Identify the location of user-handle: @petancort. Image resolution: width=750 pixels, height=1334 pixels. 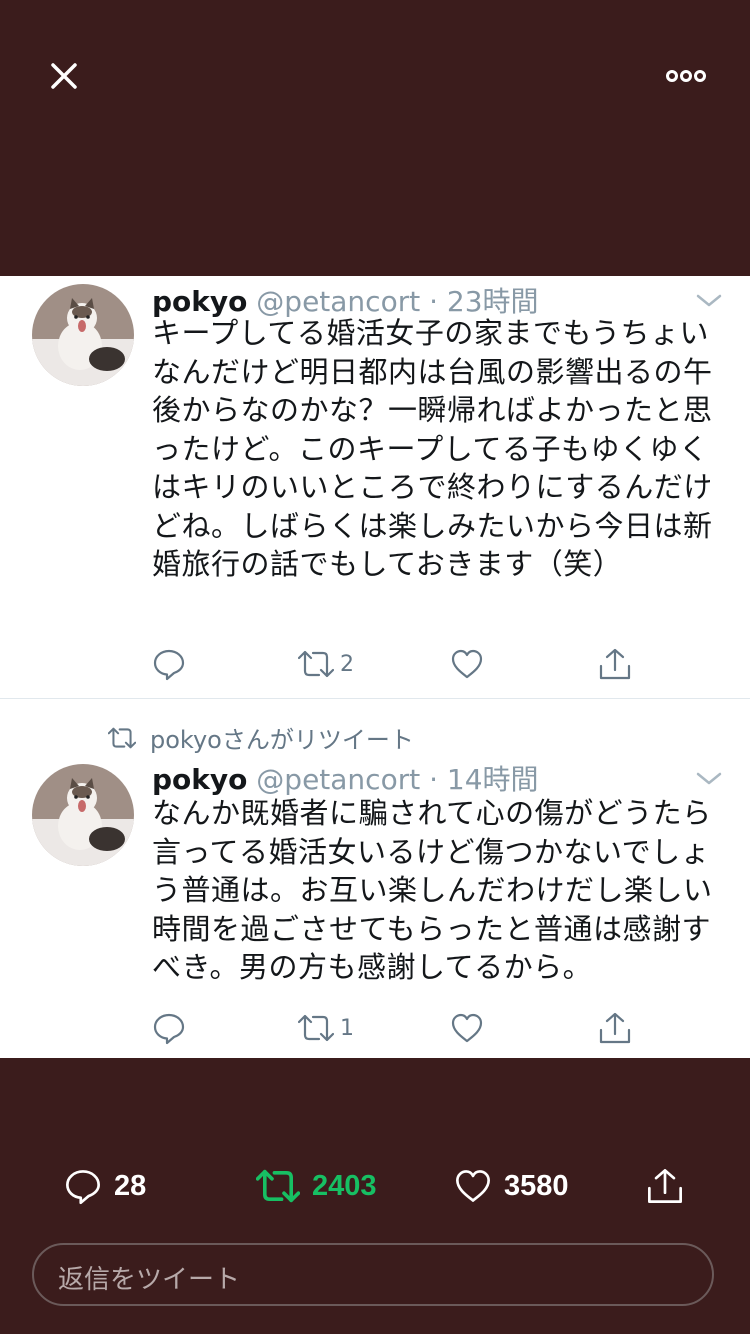
(338, 779).